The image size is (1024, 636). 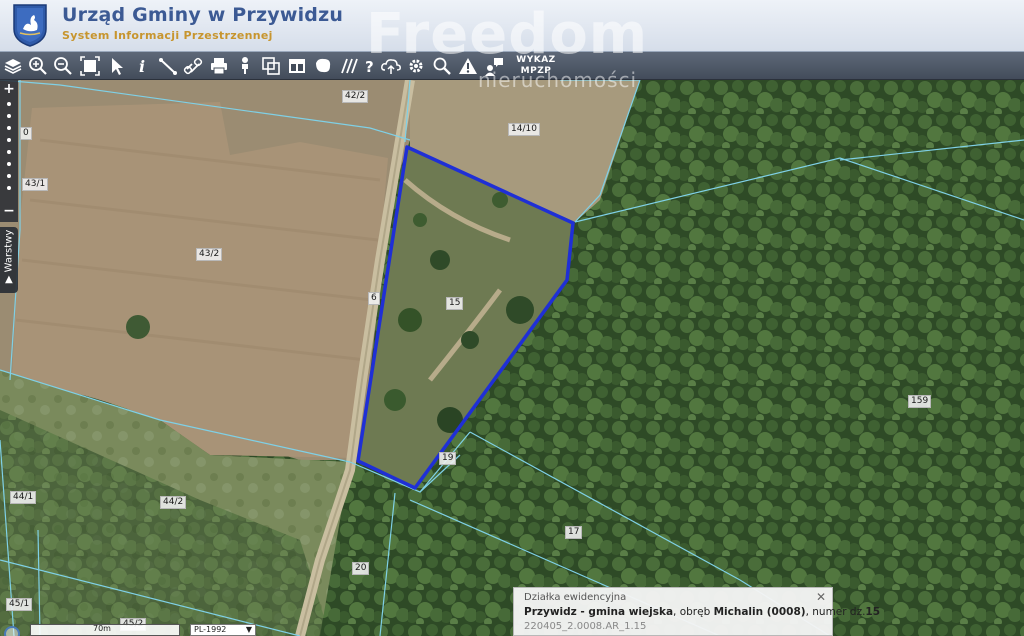 What do you see at coordinates (585, 626) in the screenshot?
I see `parcel-identifier: 220405_2.0008.AR_1.15` at bounding box center [585, 626].